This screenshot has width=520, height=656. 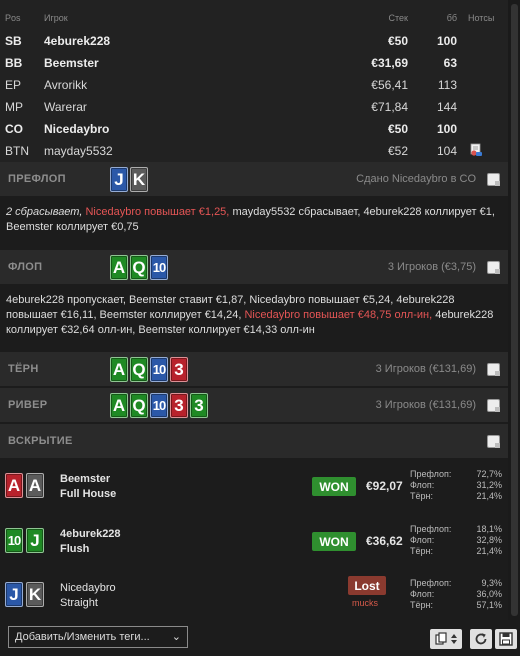 What do you see at coordinates (456, 485) in the screenshot?
I see `equity-list: Префлоп: 72,7% Флоп: 31,2% Тёрн: 21,4%` at bounding box center [456, 485].